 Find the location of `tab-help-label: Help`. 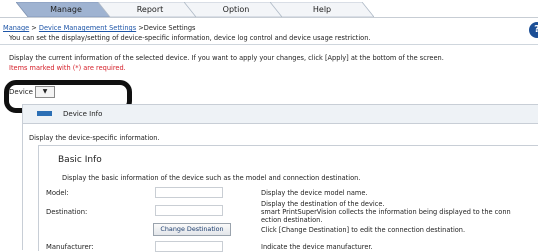

tab-help-label: Help is located at coordinates (322, 9).